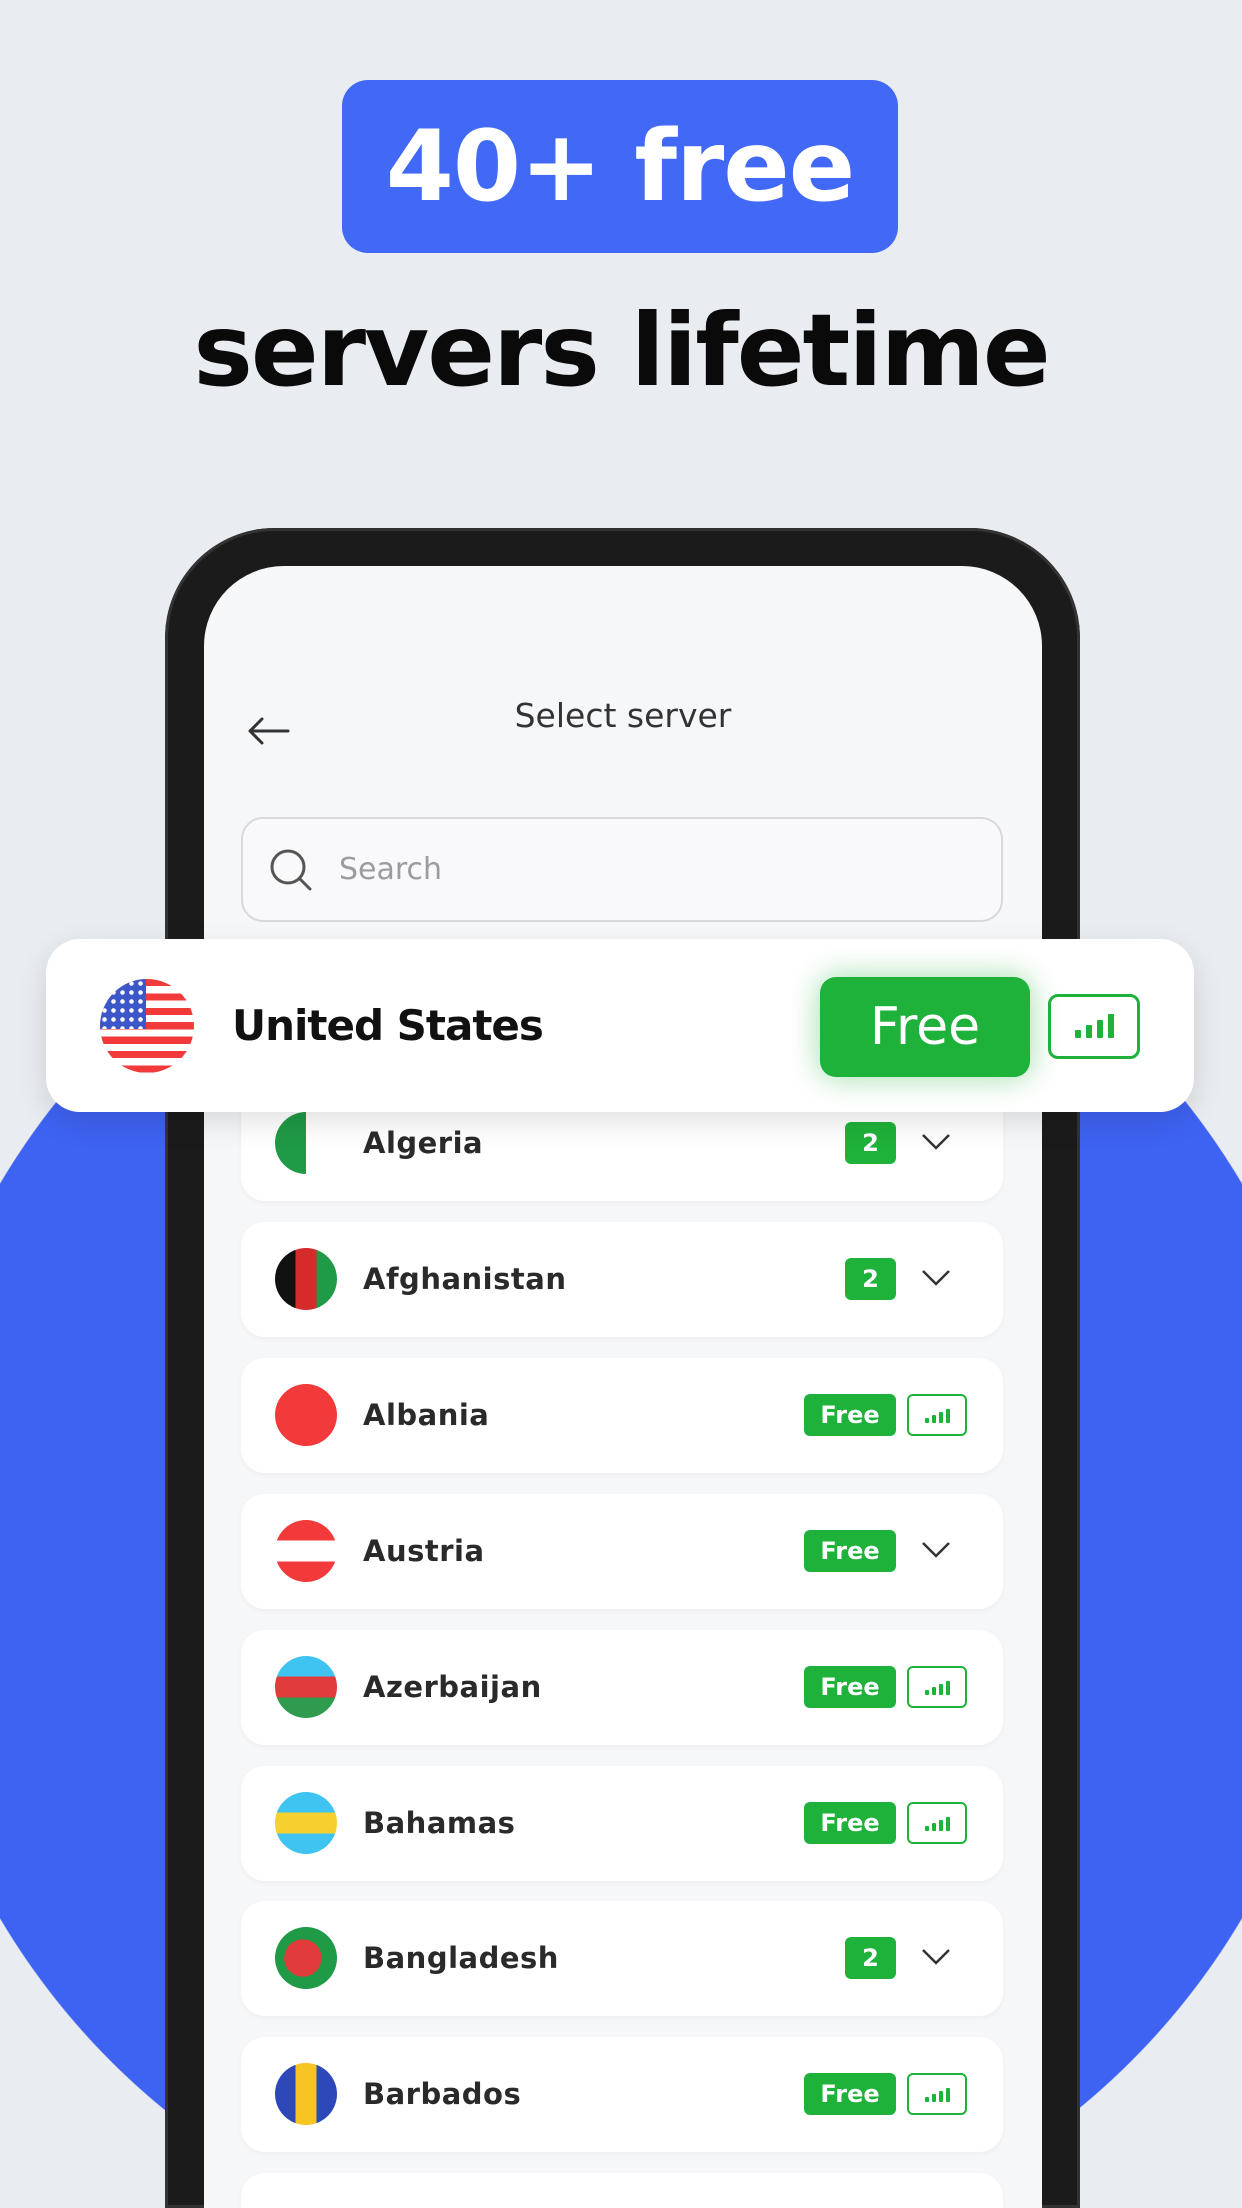 This screenshot has width=1242, height=2208. Describe the element at coordinates (426, 1415) in the screenshot. I see `country-name: Albania` at that location.